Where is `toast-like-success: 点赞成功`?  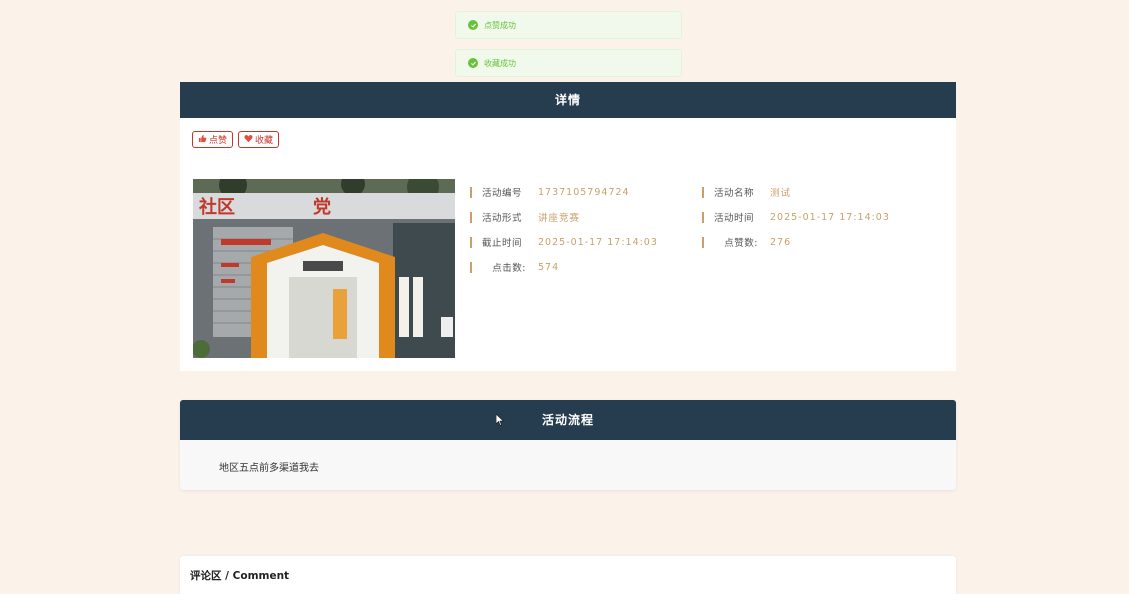 toast-like-success: 点赞成功 is located at coordinates (568, 25).